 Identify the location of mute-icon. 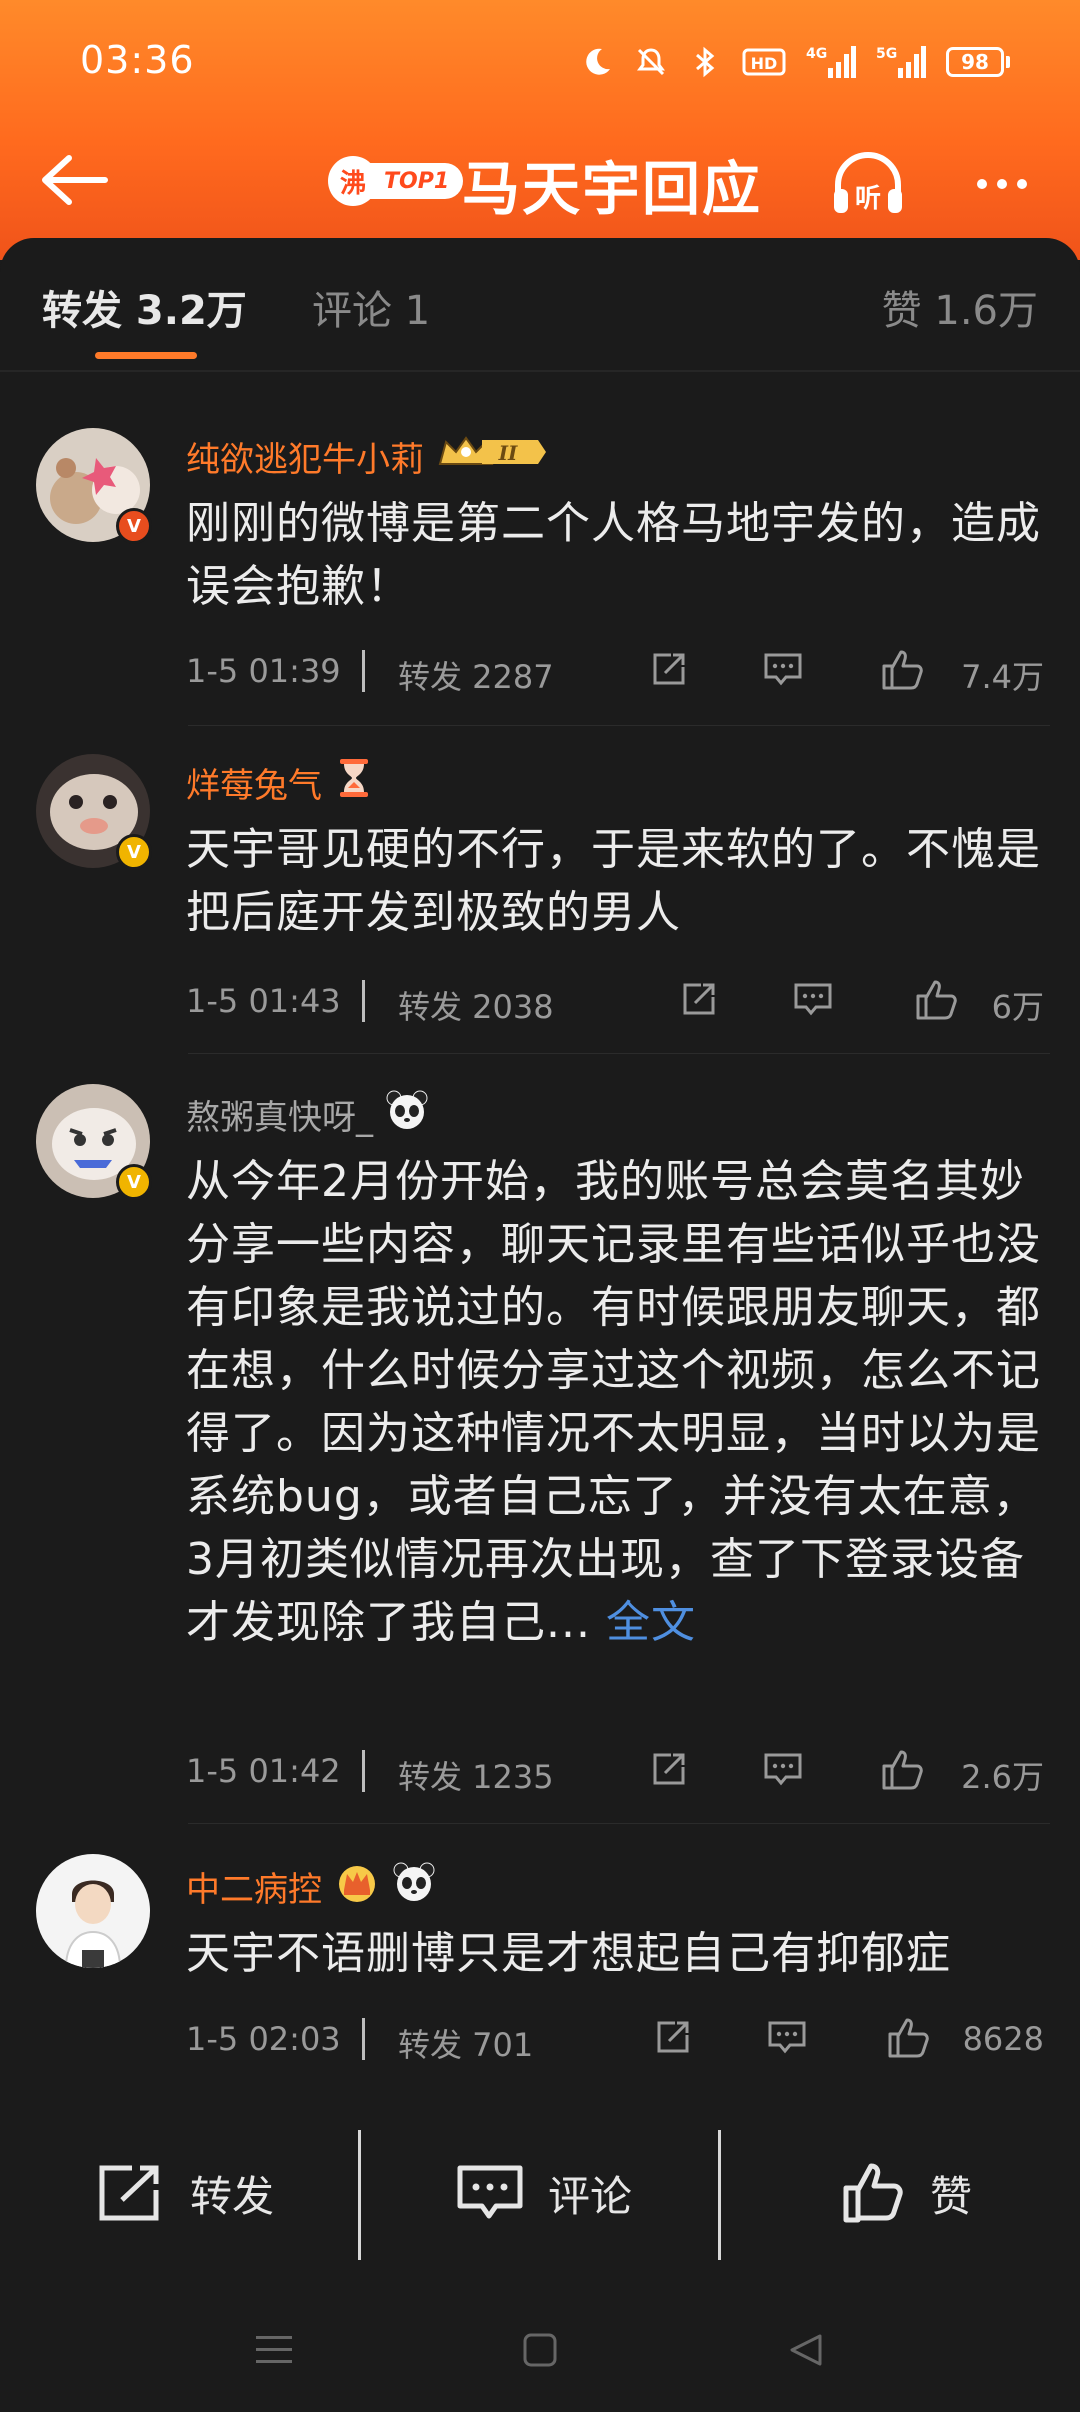
(651, 62).